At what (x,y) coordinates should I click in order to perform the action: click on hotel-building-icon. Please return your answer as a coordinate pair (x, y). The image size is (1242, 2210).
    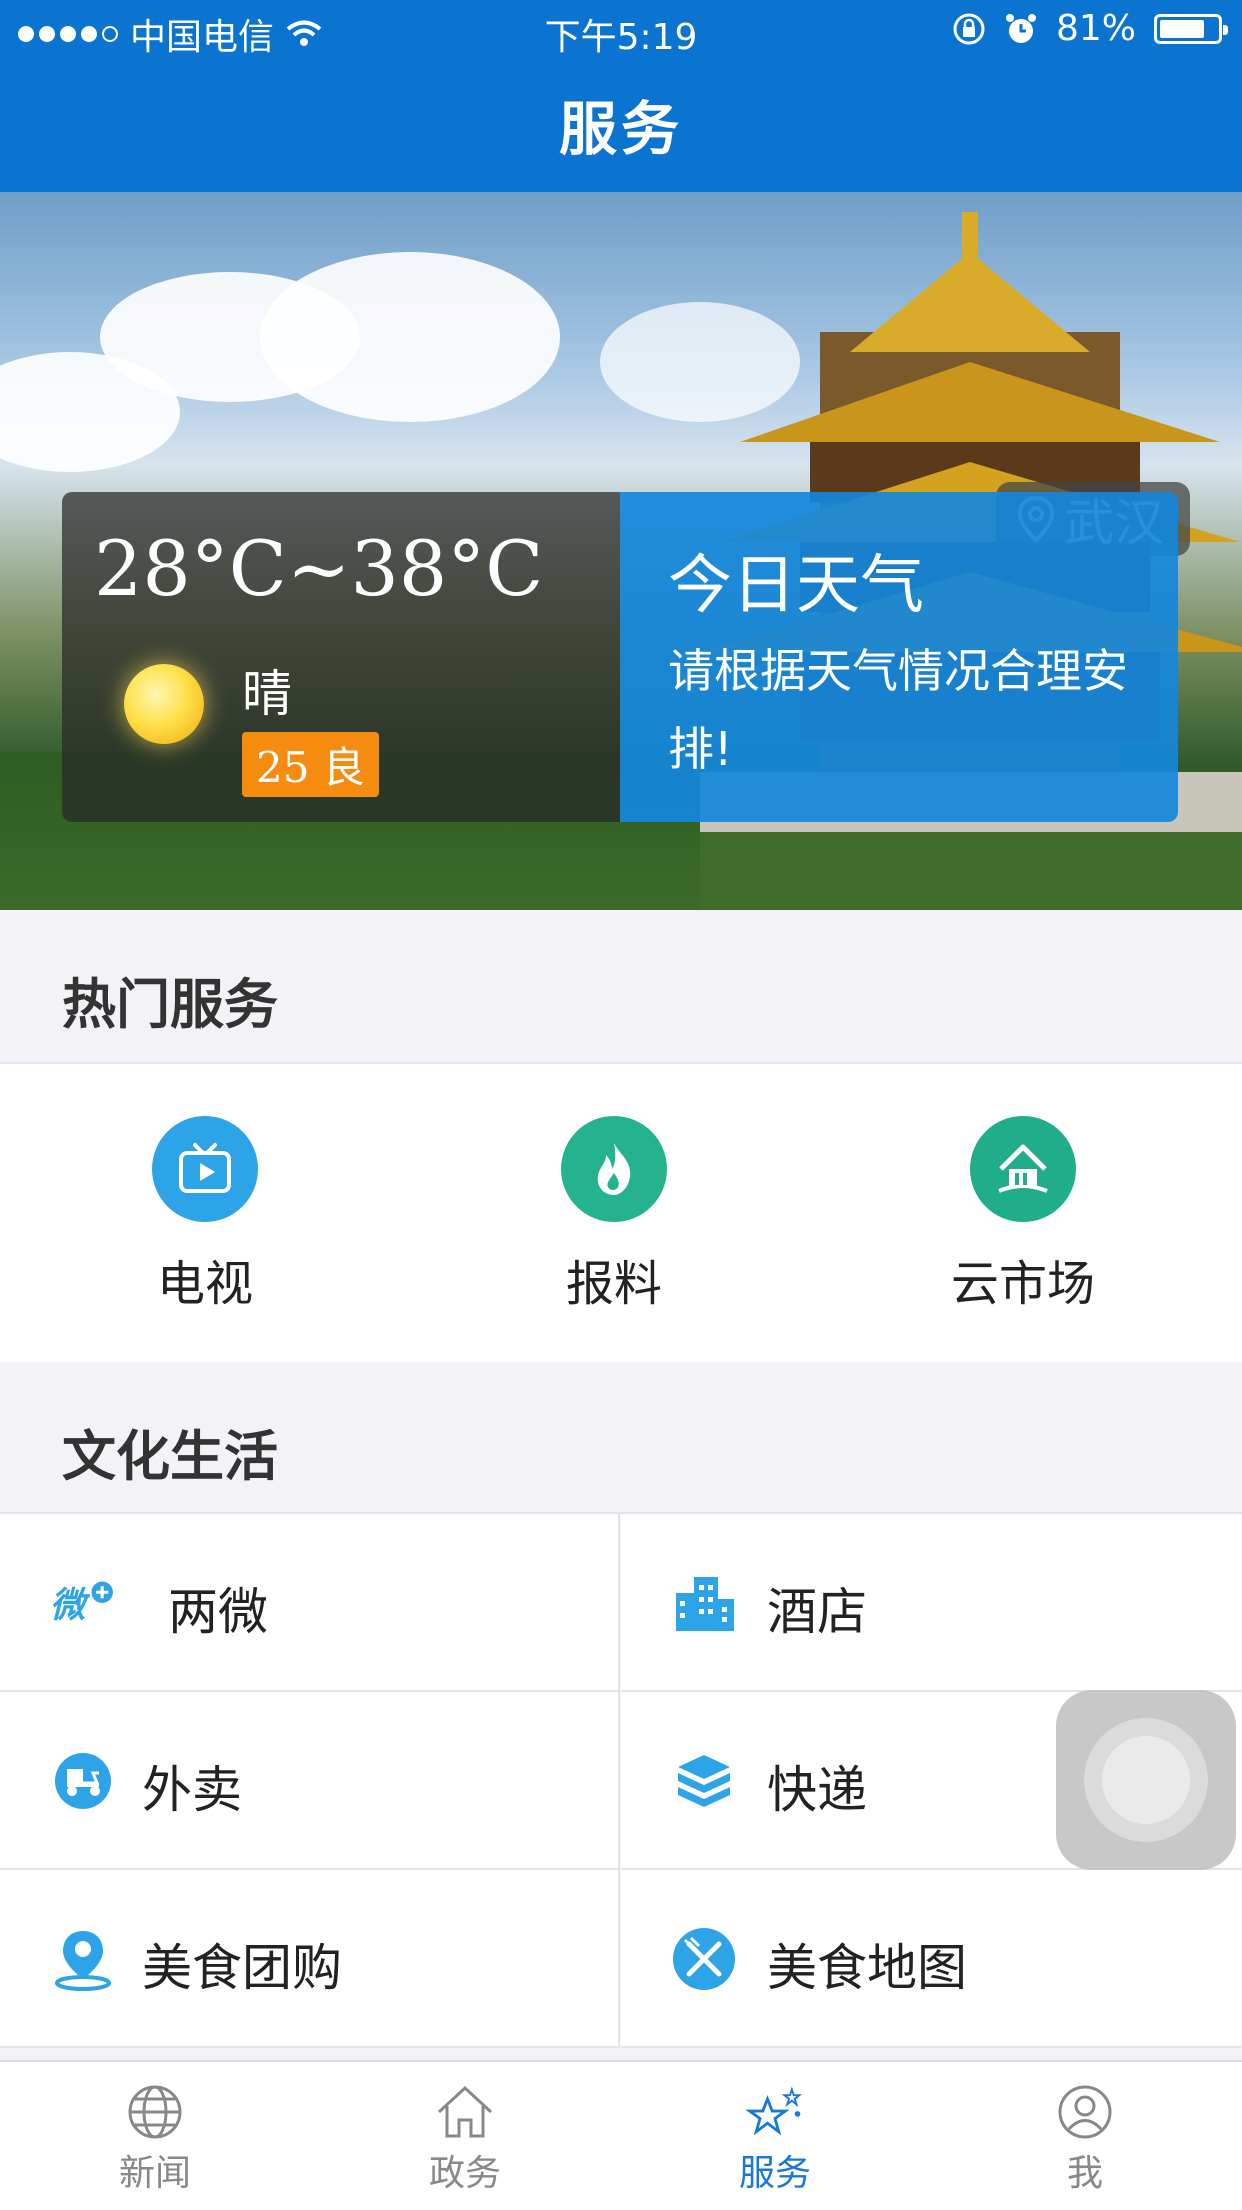
    Looking at the image, I should click on (704, 1603).